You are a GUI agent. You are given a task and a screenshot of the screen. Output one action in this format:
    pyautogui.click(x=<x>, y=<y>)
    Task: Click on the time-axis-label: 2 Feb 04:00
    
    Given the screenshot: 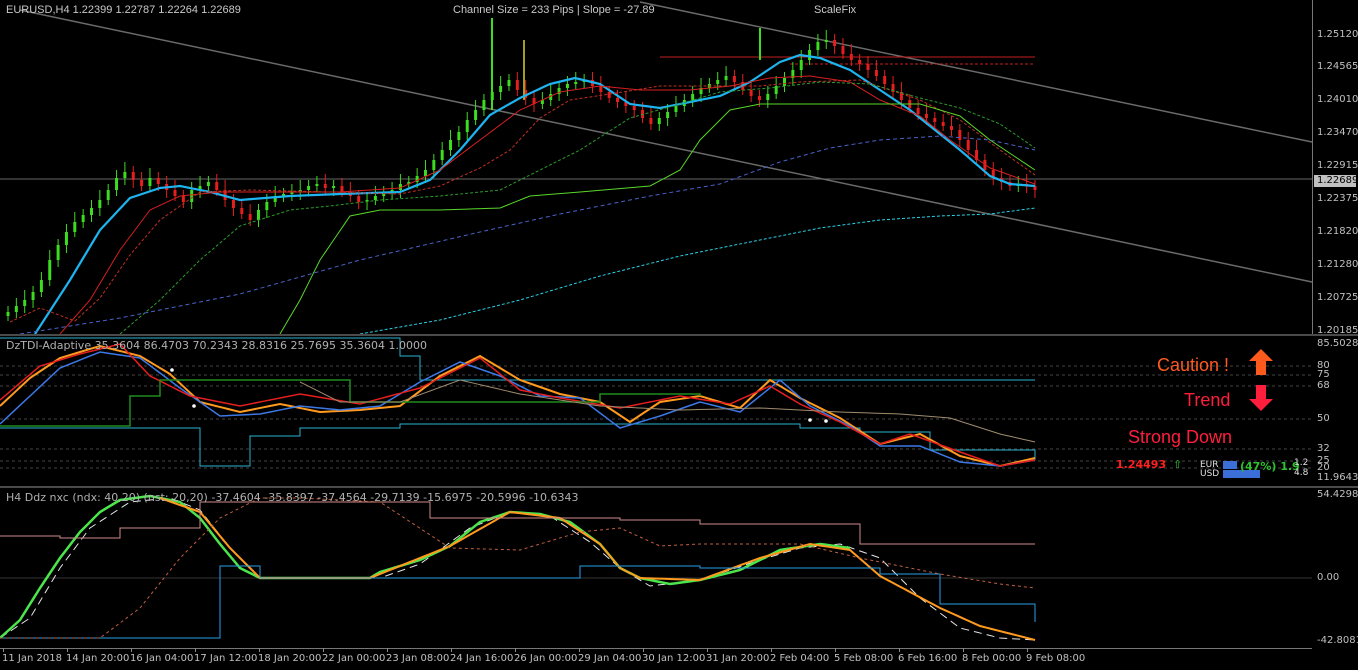 What is the action you would take?
    pyautogui.click(x=800, y=658)
    